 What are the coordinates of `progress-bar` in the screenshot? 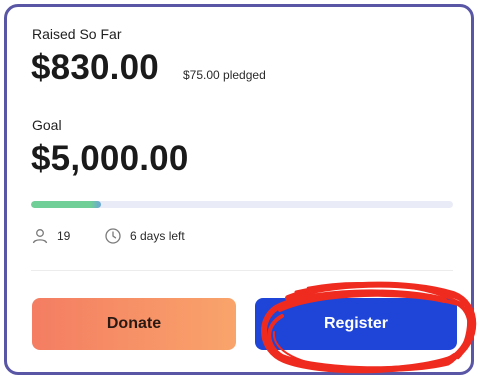 It's located at (242, 204).